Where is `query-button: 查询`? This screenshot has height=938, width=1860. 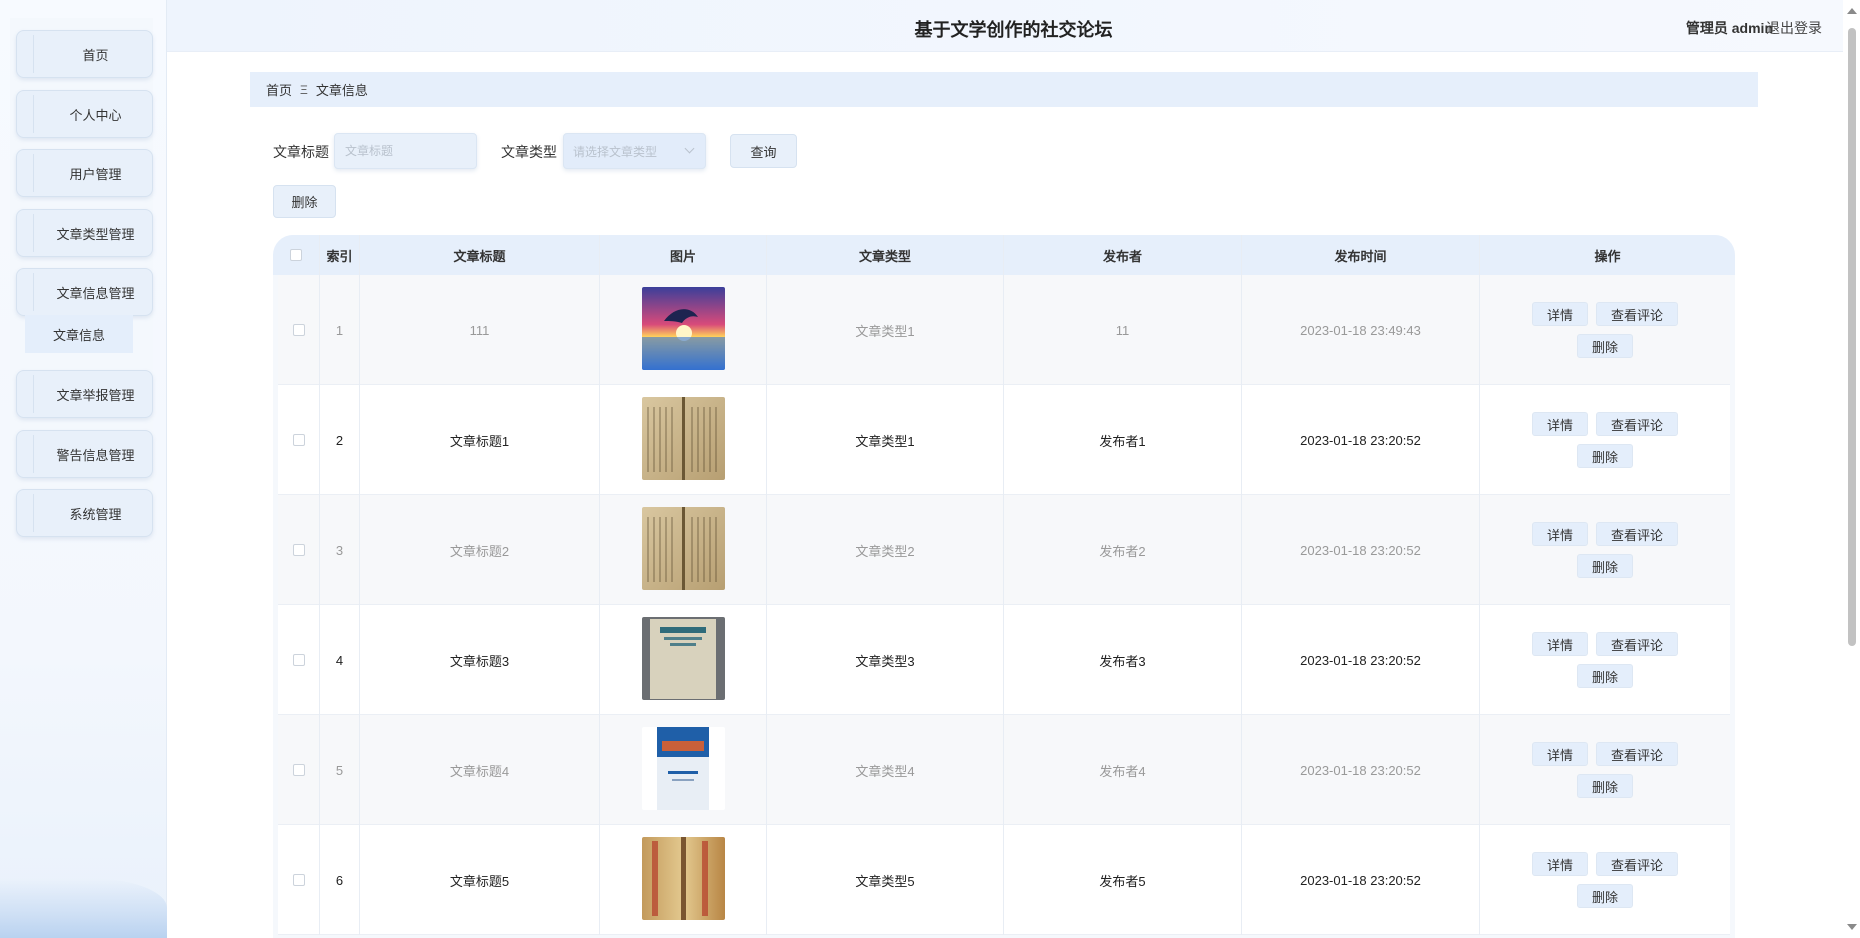 query-button: 查询 is located at coordinates (763, 151).